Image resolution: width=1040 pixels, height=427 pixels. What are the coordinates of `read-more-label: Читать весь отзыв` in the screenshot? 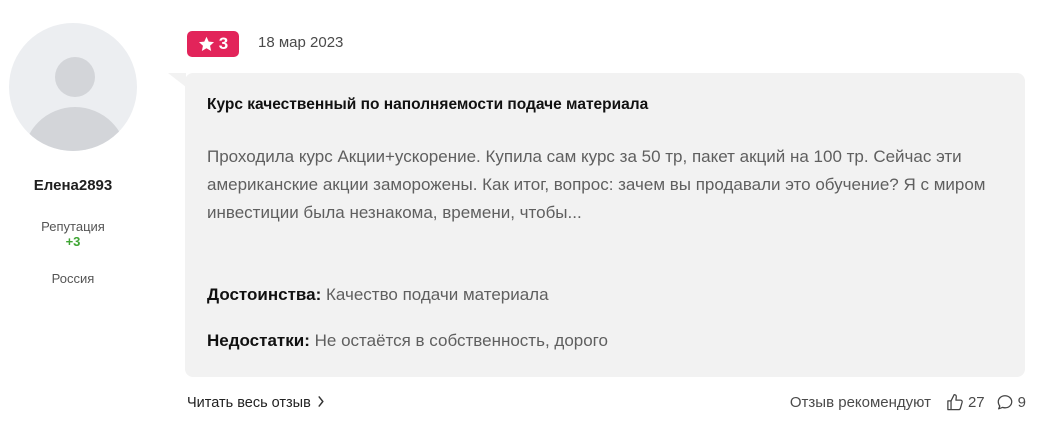 It's located at (249, 403).